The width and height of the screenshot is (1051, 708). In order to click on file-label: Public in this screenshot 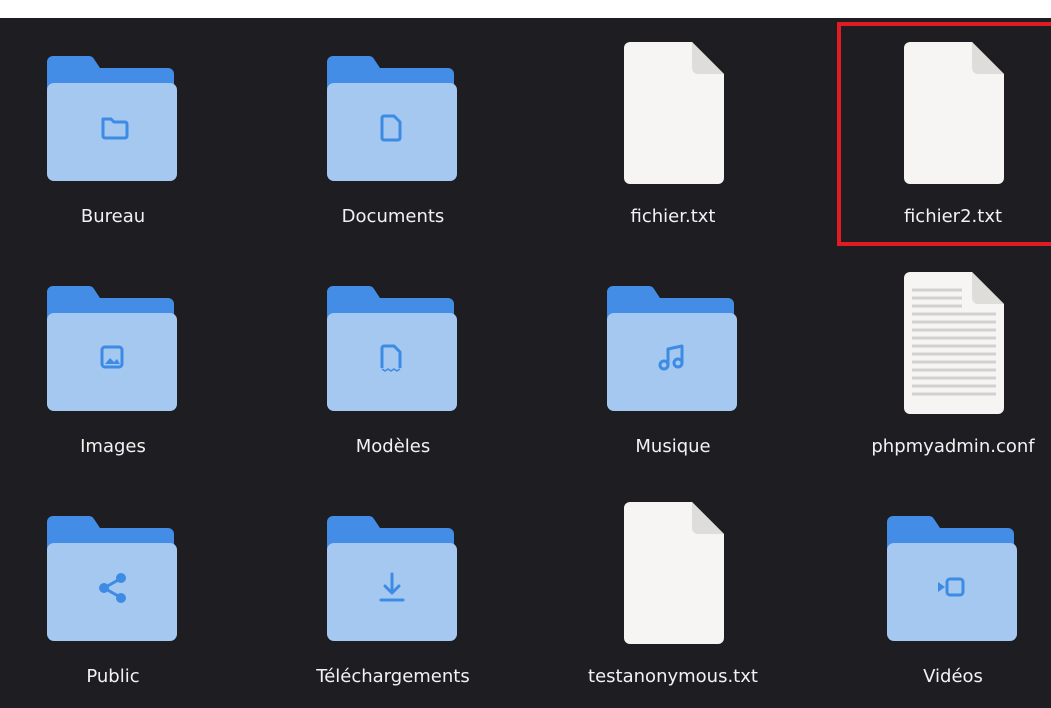, I will do `click(113, 676)`.